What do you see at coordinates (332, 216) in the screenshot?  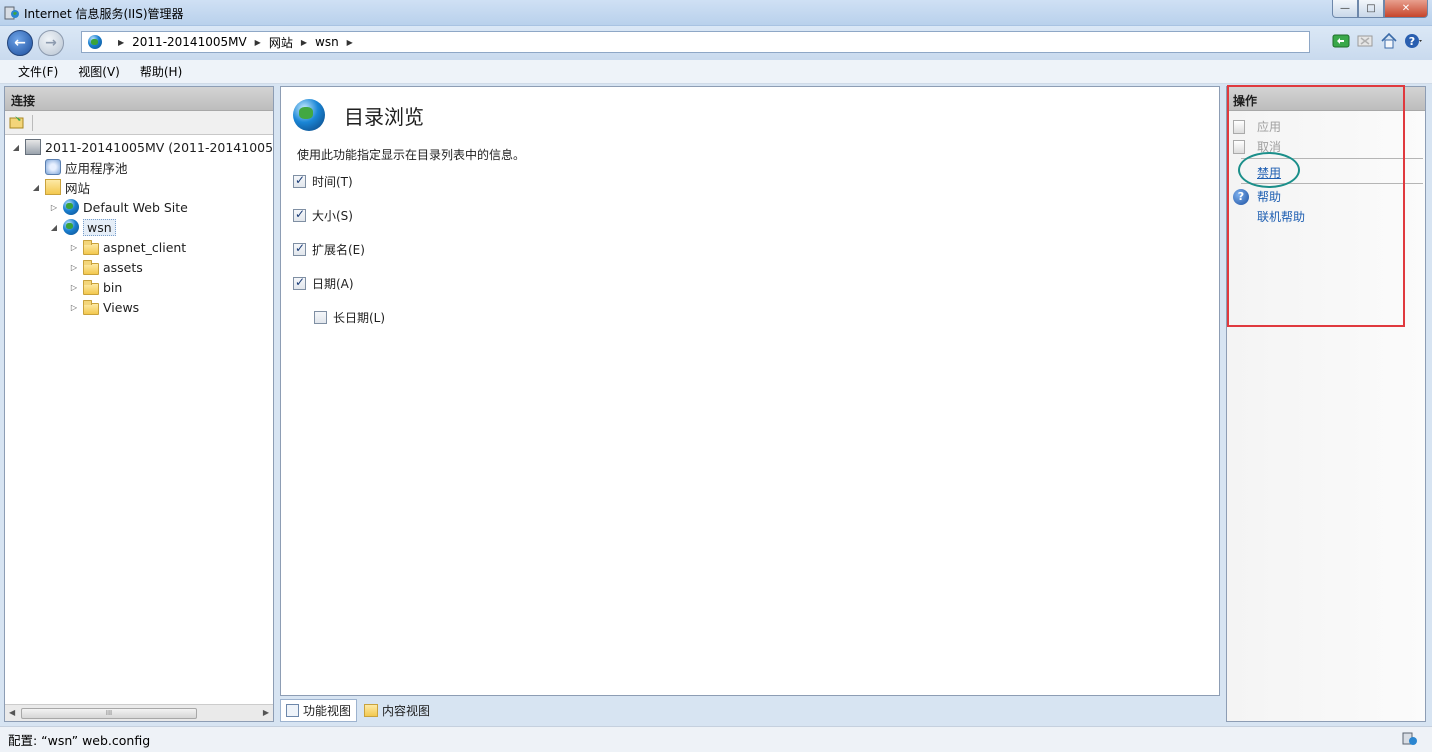 I see `option-label: 大小(S)` at bounding box center [332, 216].